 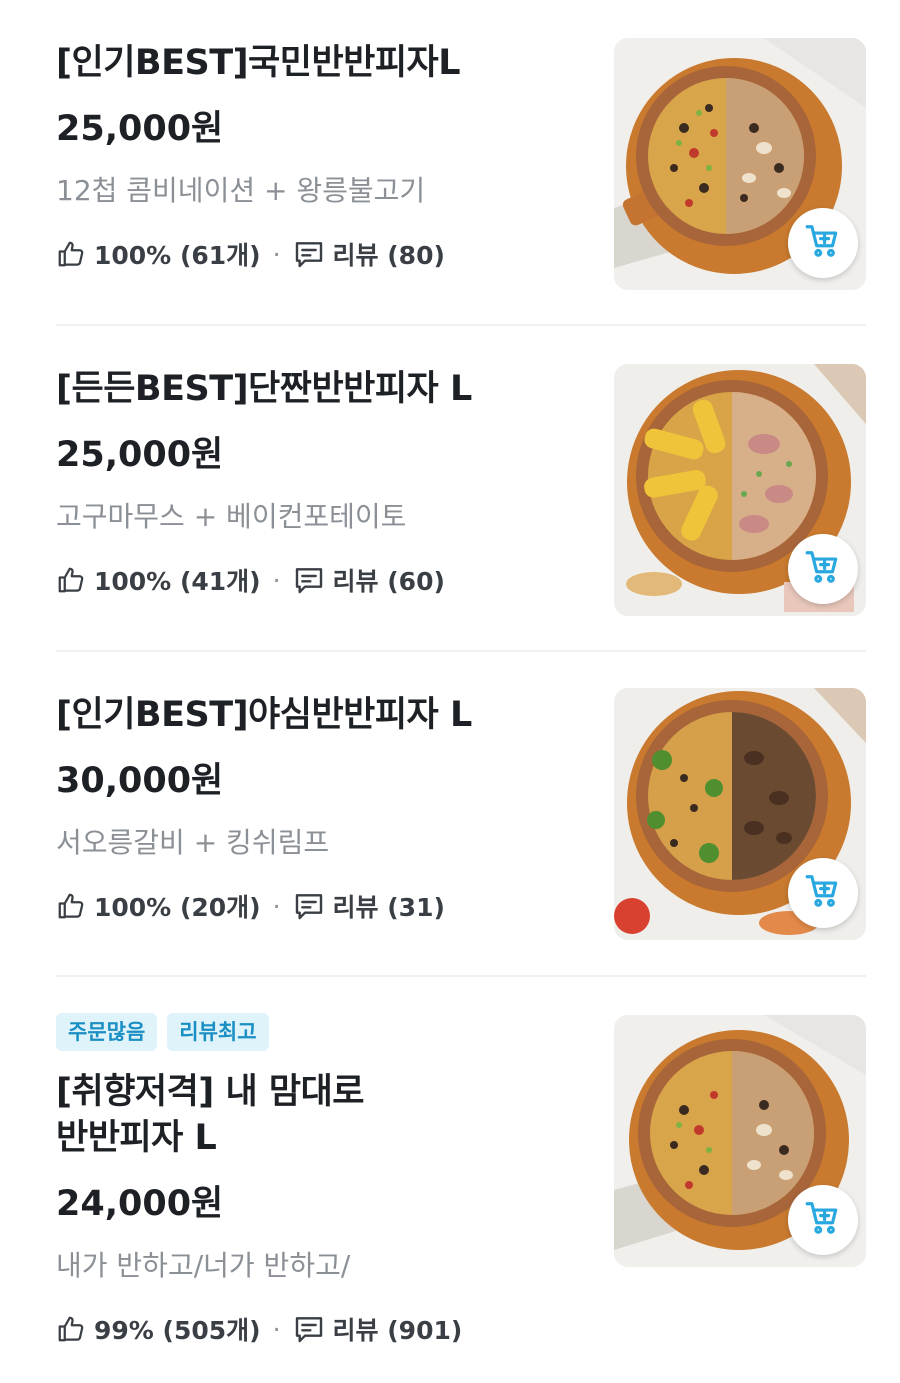 What do you see at coordinates (203, 1265) in the screenshot?
I see `menu-item-description: 내가 반하고/너가 반하고/` at bounding box center [203, 1265].